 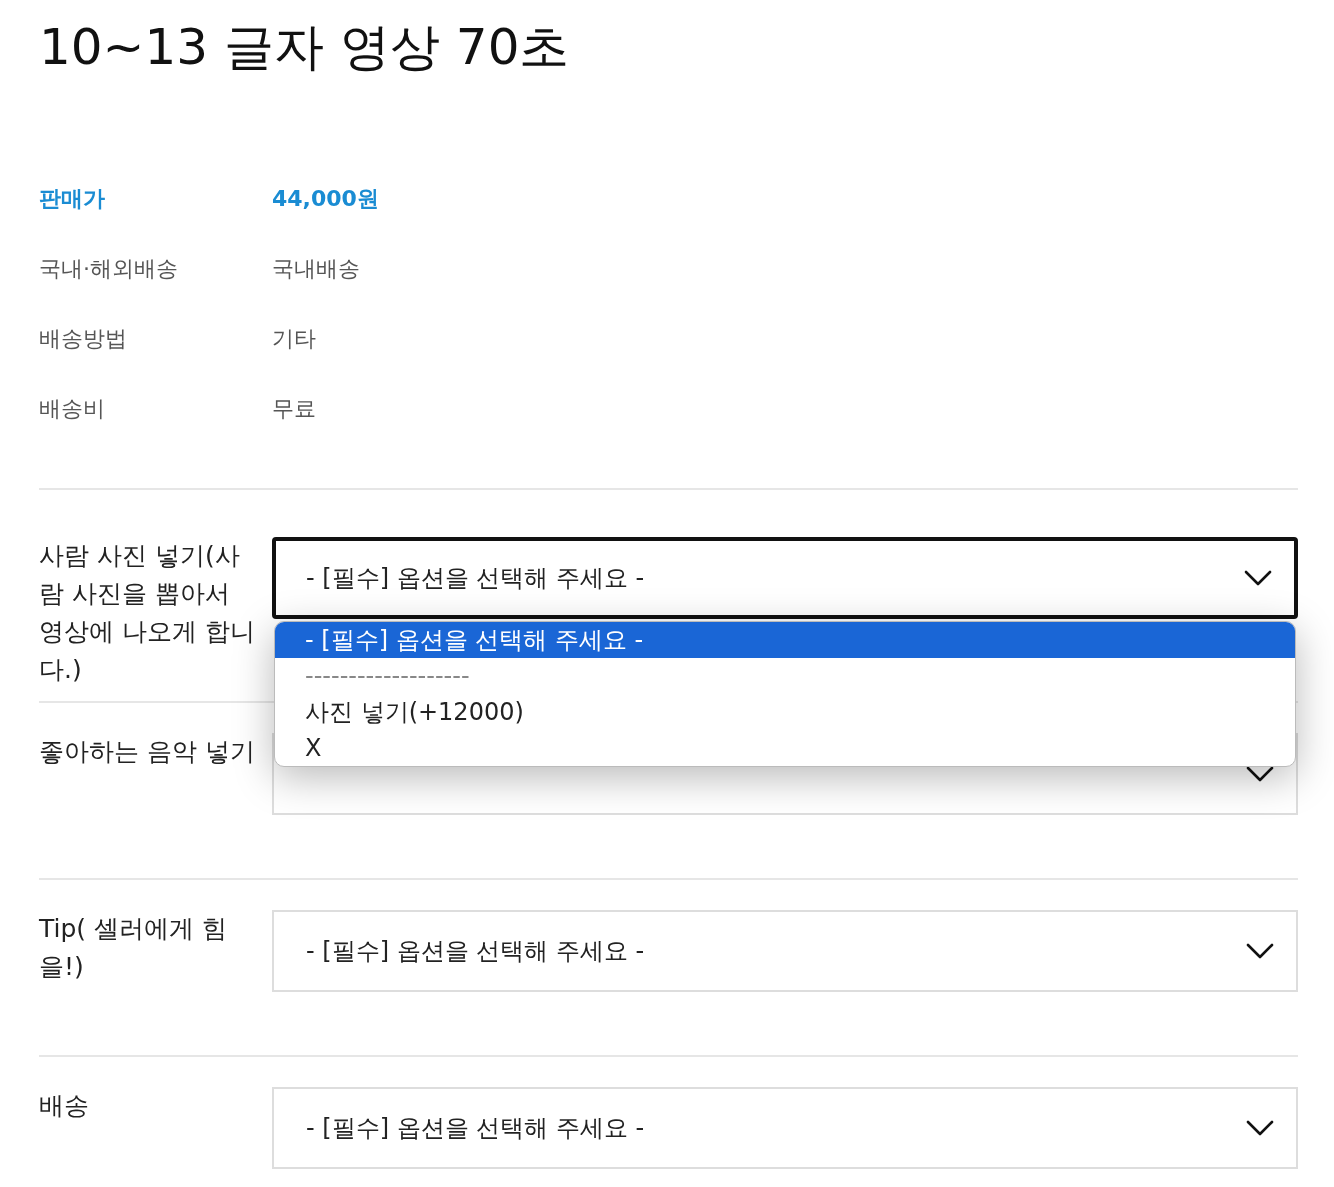 I want to click on info-label: 국내·해외배송, so click(x=108, y=269).